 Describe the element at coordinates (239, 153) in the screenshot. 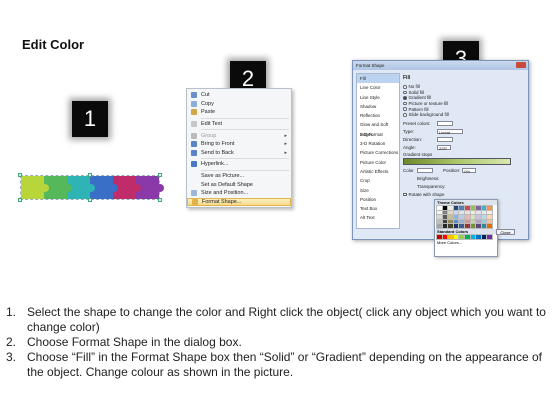

I see `menu-item: Send to Back ▸` at that location.